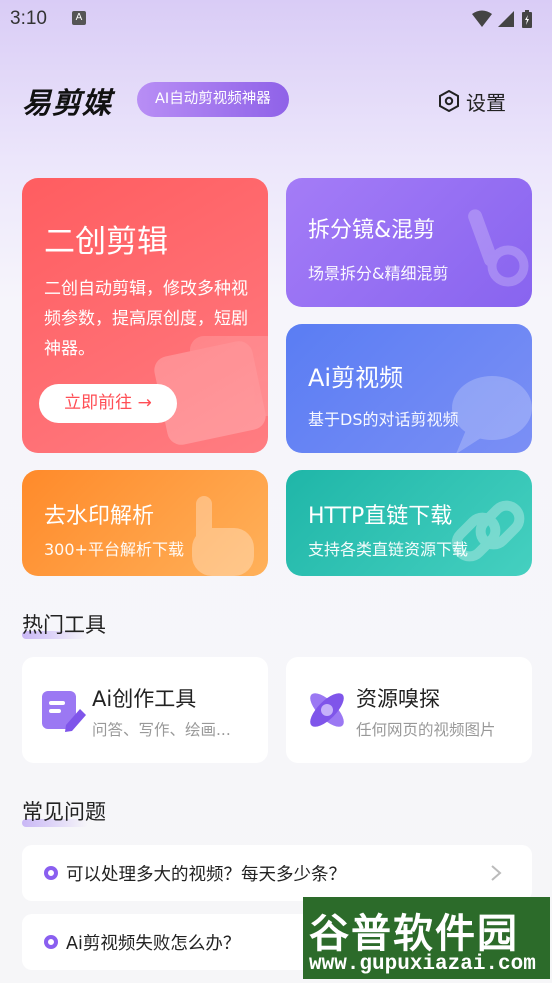 The image size is (552, 983). Describe the element at coordinates (213, 99) in the screenshot. I see `slogan-badge: AI自动剪视频神器` at that location.